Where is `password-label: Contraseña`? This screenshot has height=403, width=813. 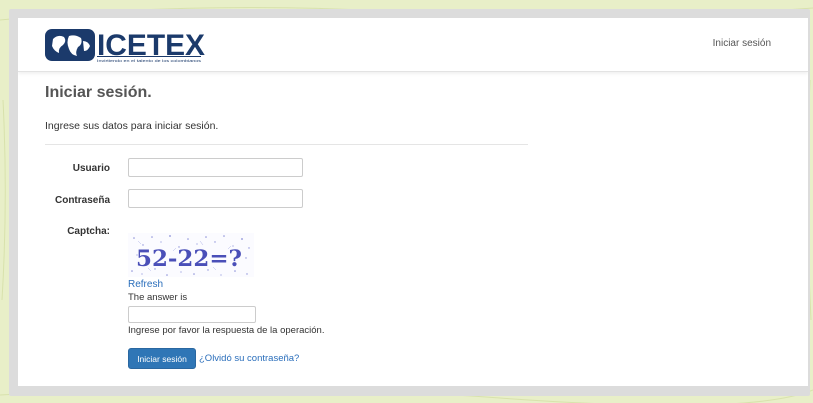 password-label: Contraseña is located at coordinates (82, 200).